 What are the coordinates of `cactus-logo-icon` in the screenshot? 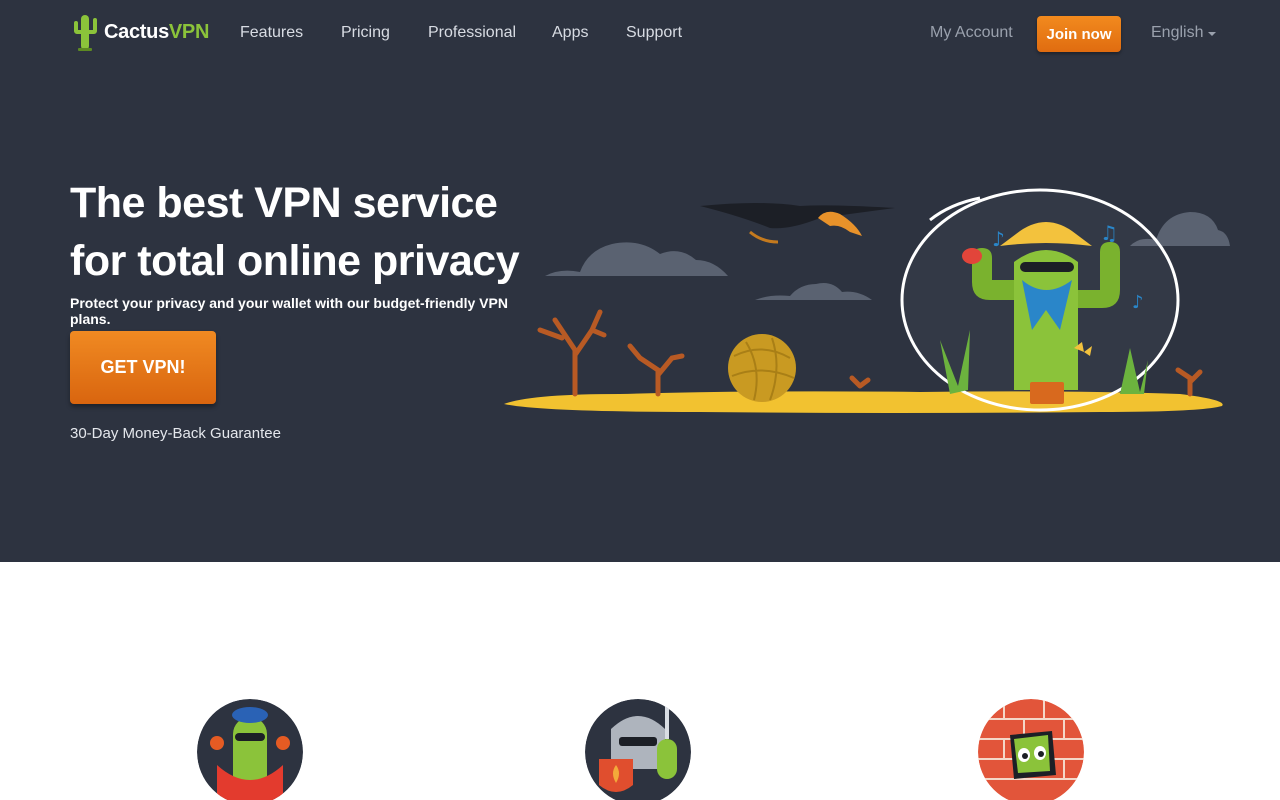 It's located at (85, 33).